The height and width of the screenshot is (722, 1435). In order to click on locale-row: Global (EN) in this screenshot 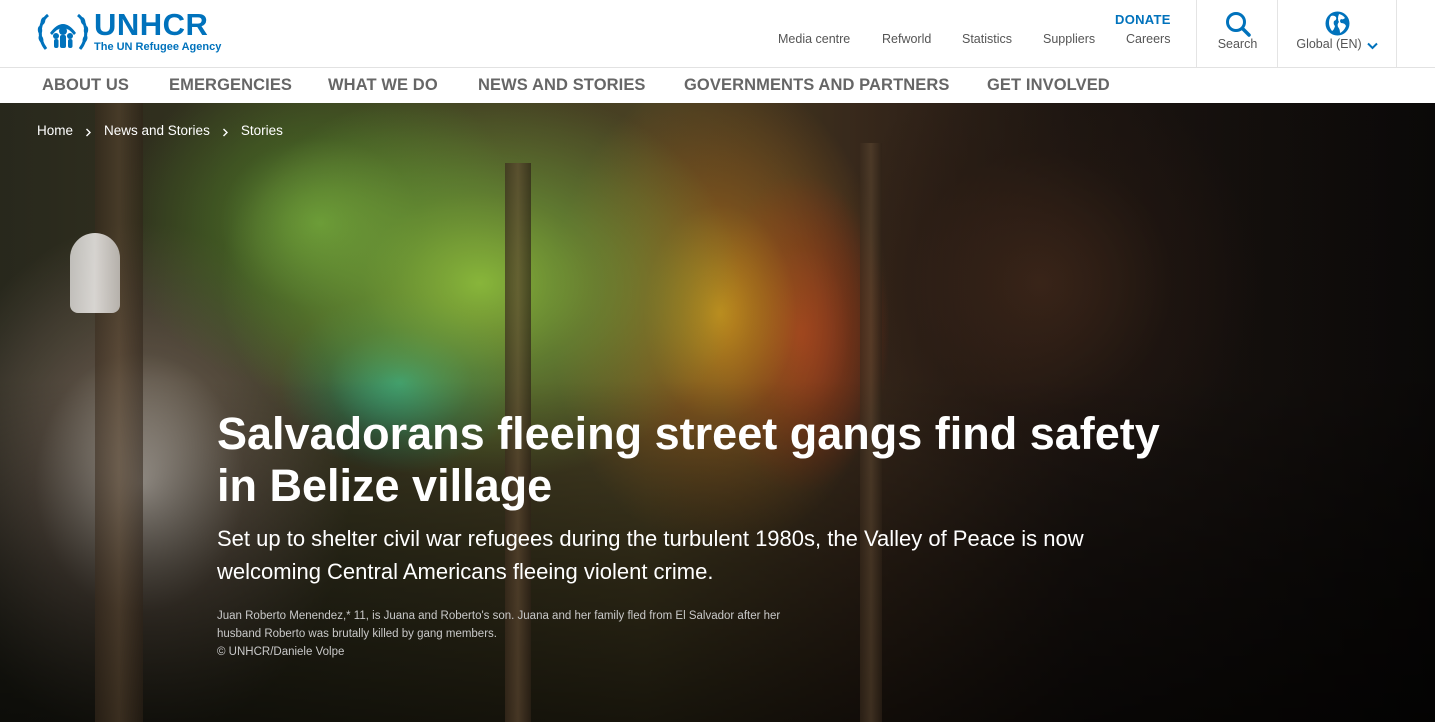, I will do `click(1337, 44)`.